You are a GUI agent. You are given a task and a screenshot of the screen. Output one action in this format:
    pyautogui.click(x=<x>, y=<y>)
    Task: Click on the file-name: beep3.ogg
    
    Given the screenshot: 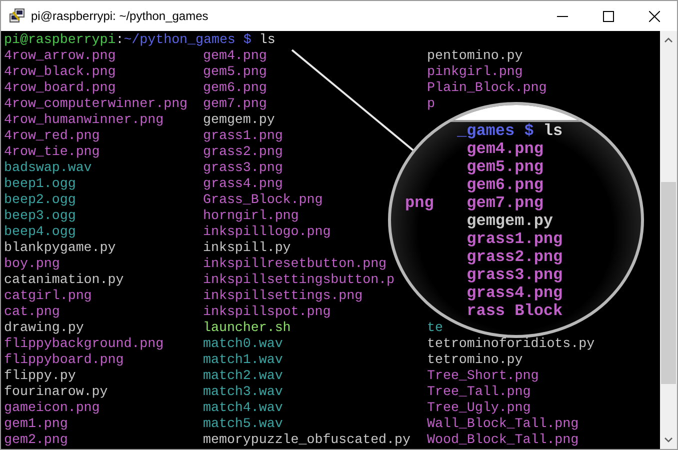 What is the action you would take?
    pyautogui.click(x=40, y=215)
    